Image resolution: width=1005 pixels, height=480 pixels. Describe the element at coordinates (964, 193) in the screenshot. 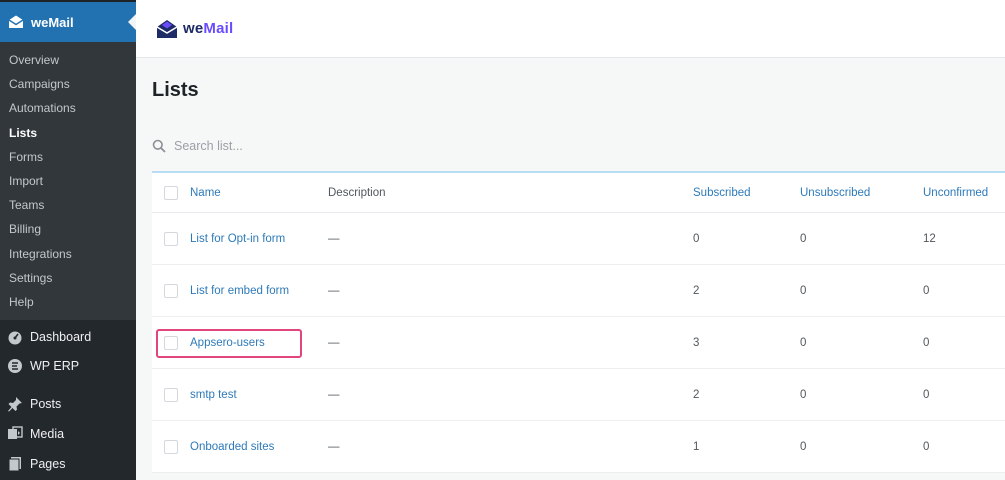

I see `column-header-unconfirmed: Unconfirmed` at that location.